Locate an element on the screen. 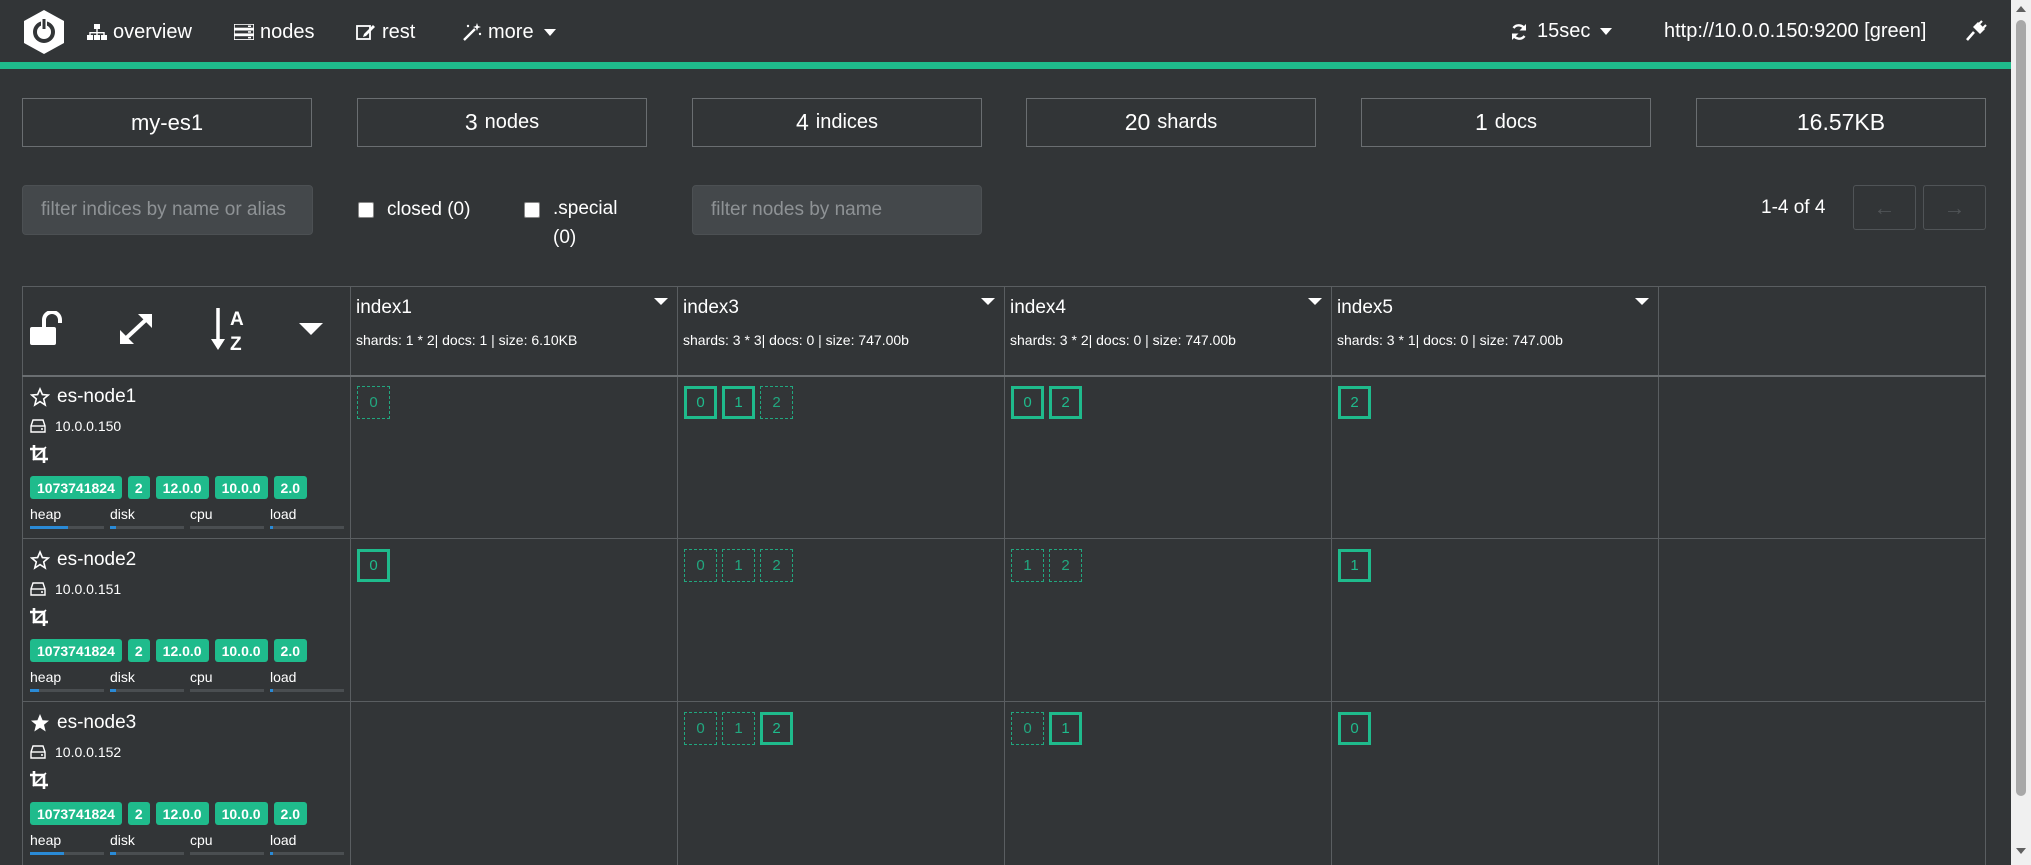 This screenshot has width=2031, height=865. special-indices-checkbox: .special (0) is located at coordinates (570, 225).